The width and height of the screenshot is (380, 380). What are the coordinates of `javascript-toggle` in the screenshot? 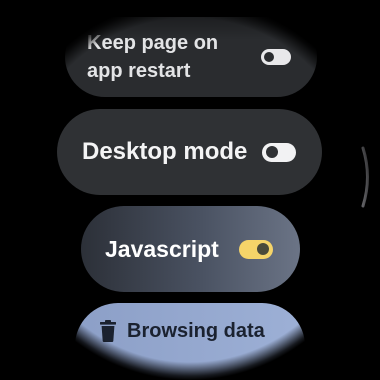 It's located at (256, 249).